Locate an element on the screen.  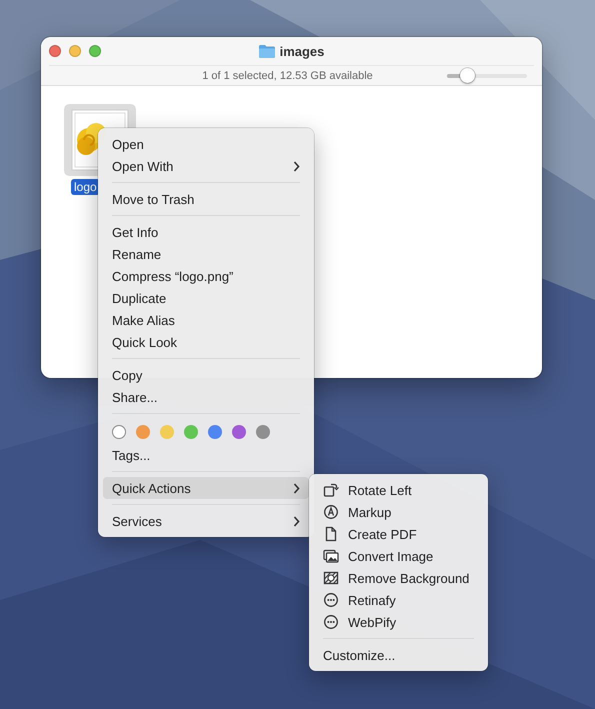
menu-item: Retinafy is located at coordinates (398, 600).